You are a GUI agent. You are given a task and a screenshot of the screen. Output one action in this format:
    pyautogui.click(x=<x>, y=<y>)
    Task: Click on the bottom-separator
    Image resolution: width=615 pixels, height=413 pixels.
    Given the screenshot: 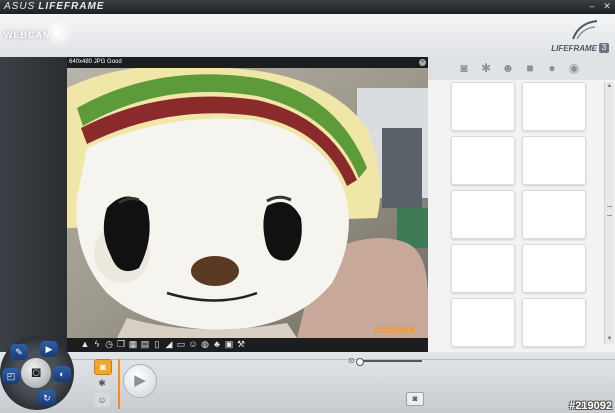 What is the action you would take?
    pyautogui.click(x=341, y=359)
    